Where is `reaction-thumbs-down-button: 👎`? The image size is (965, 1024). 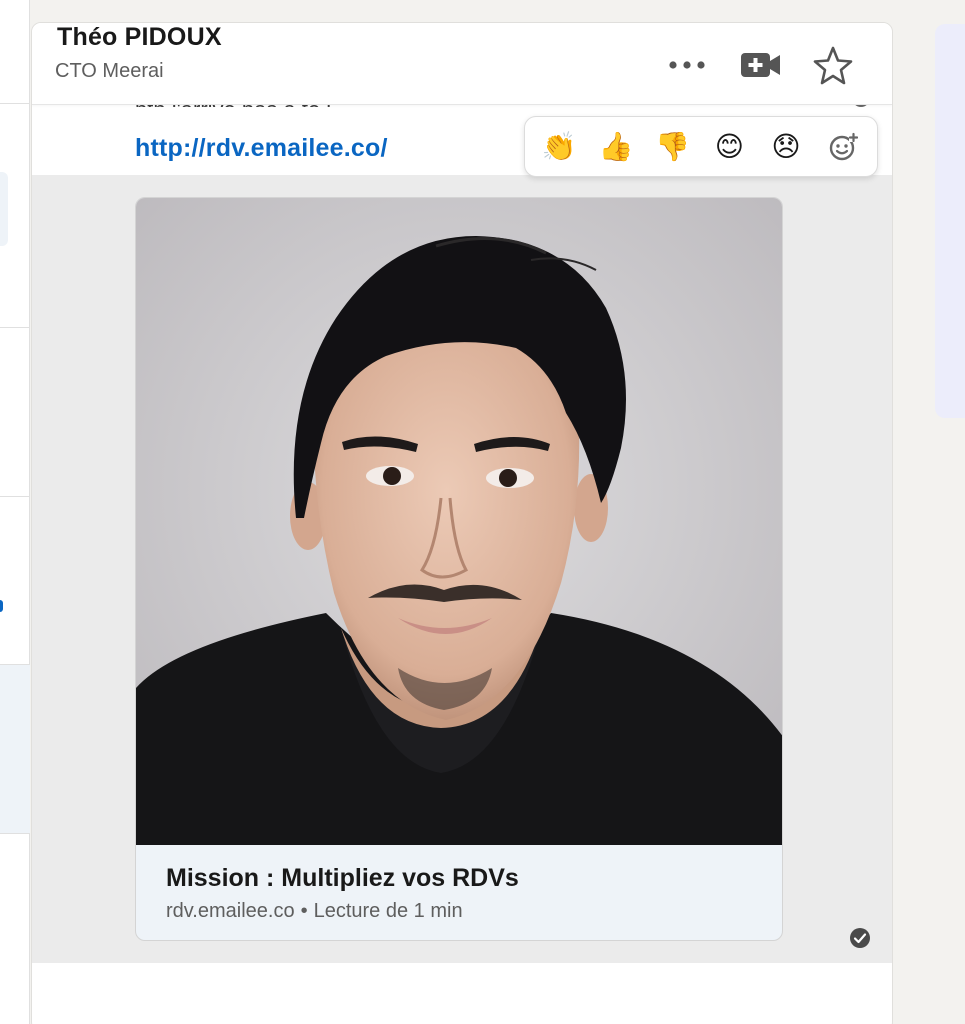
reaction-thumbs-down-button: 👎 is located at coordinates (673, 147).